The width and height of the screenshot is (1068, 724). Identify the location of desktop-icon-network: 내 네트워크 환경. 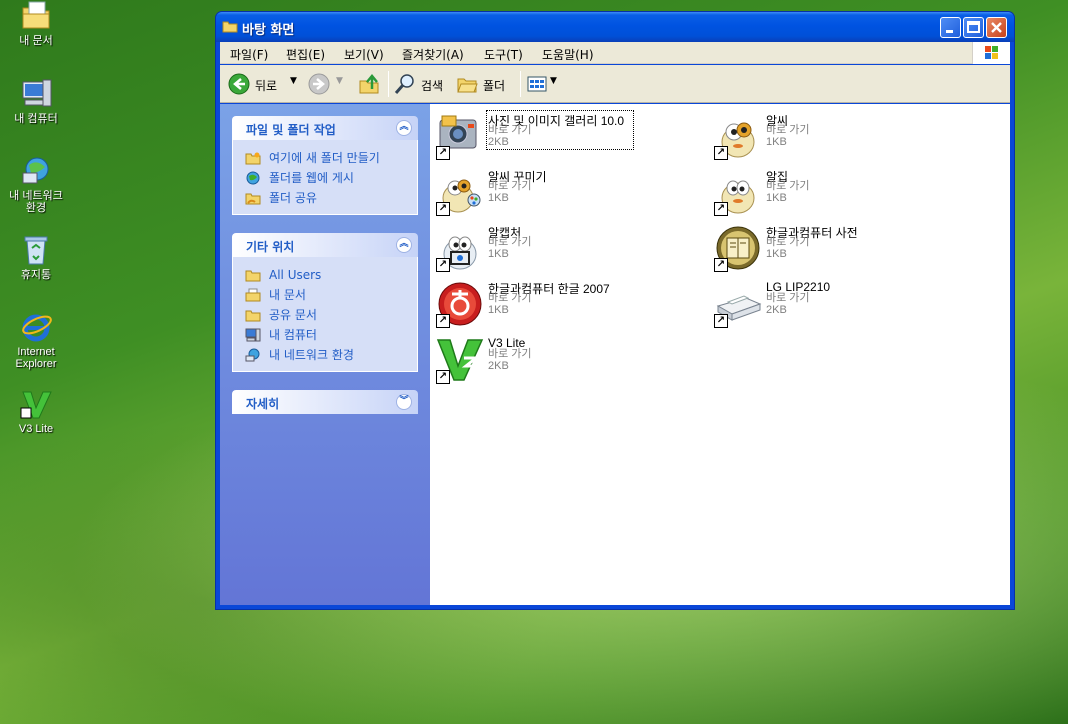
(36, 184).